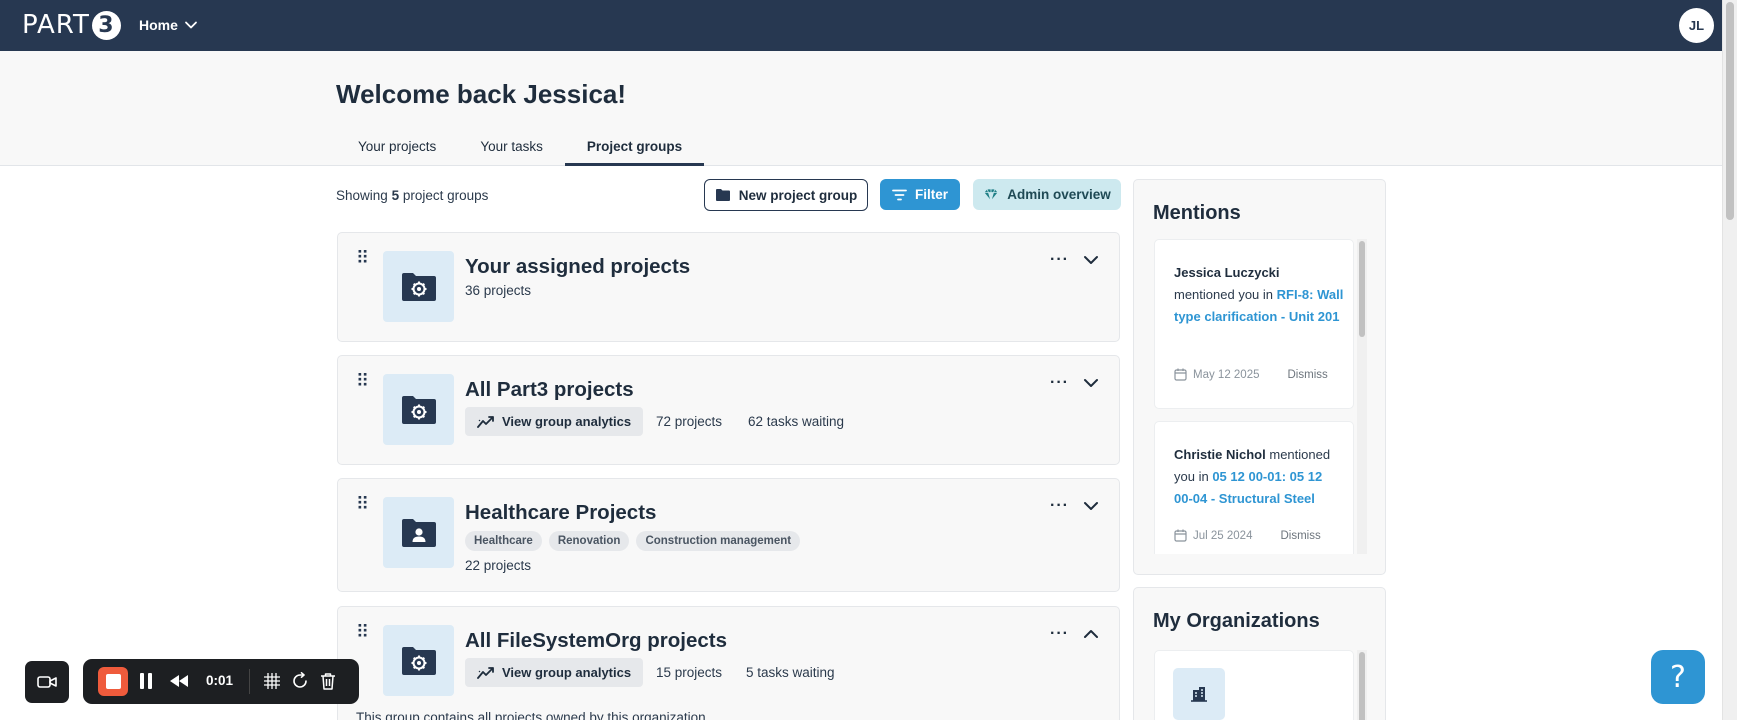 This screenshot has height=720, width=1737. Describe the element at coordinates (498, 290) in the screenshot. I see `group-project-count: 36 projects` at that location.